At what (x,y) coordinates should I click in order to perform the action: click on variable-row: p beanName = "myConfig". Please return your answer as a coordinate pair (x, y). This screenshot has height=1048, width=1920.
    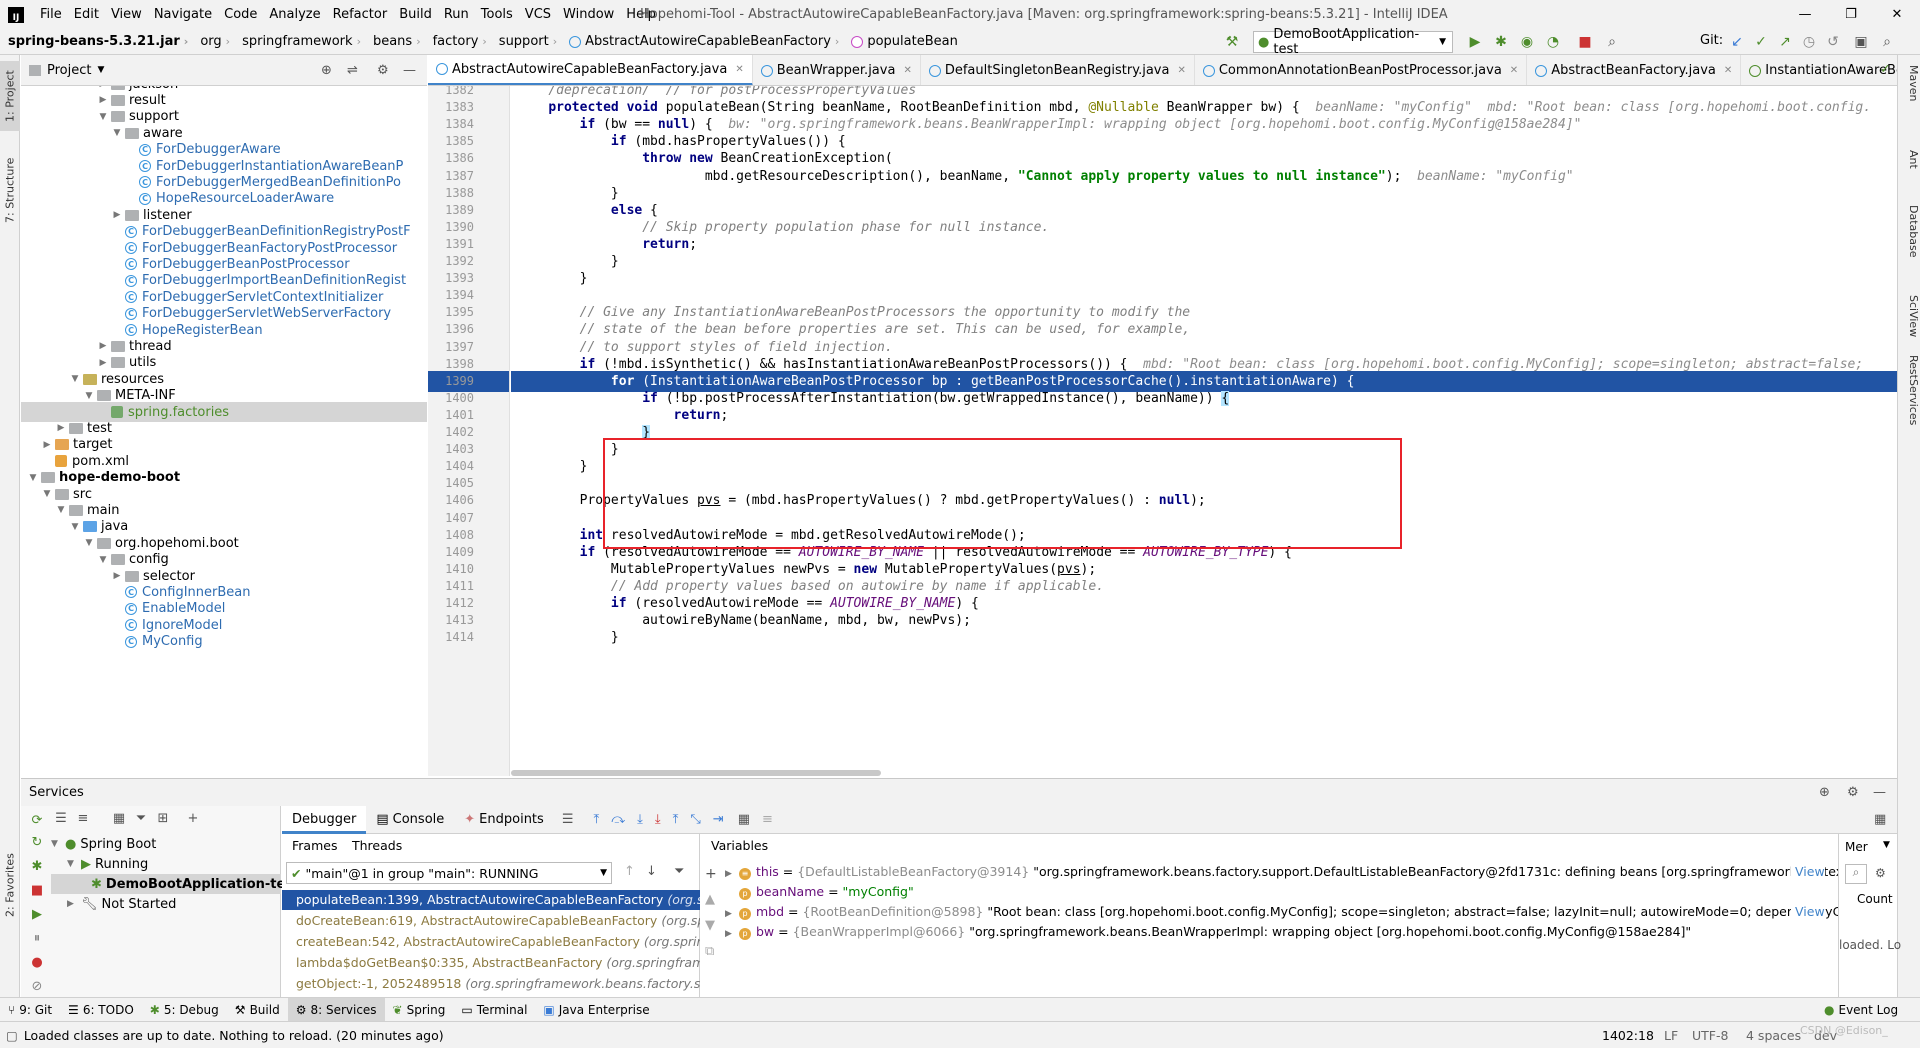
    Looking at the image, I should click on (1293, 892).